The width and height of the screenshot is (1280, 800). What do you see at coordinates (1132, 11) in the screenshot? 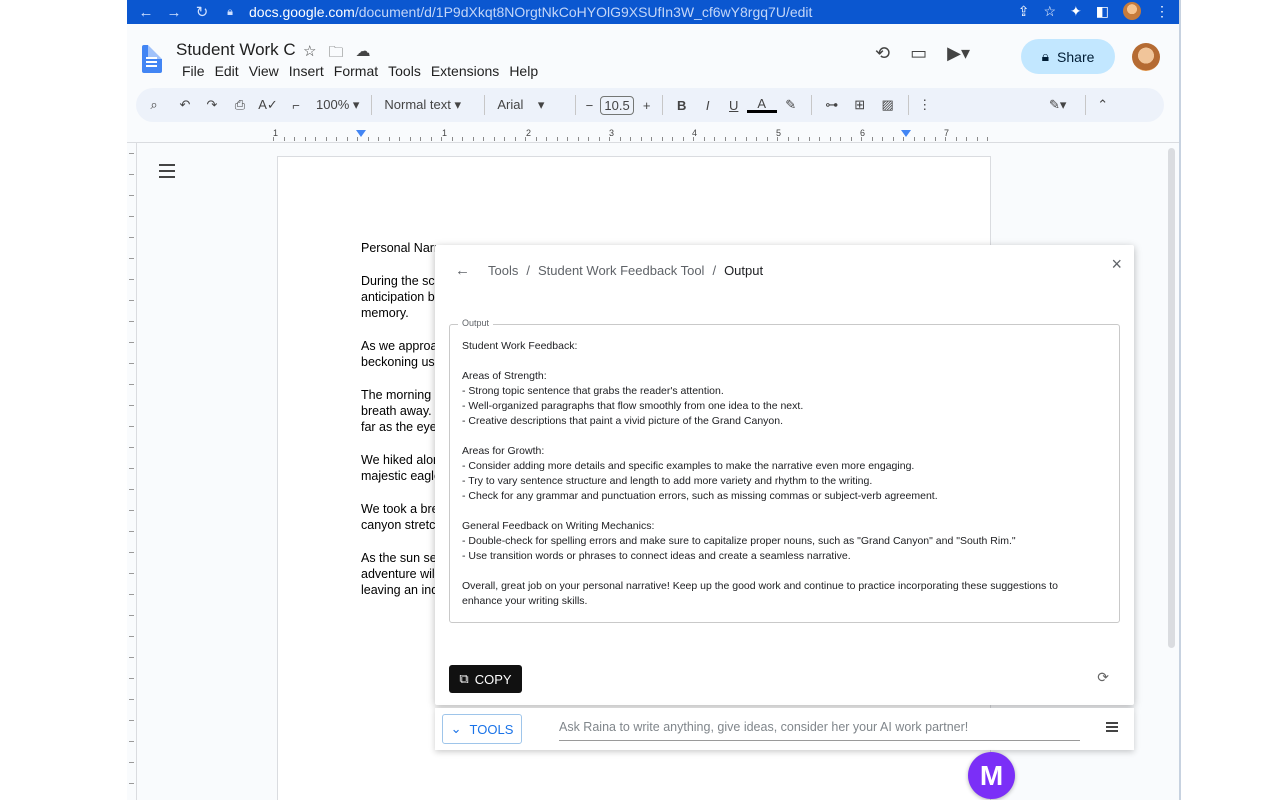
I see `profile-avatar-icon` at bounding box center [1132, 11].